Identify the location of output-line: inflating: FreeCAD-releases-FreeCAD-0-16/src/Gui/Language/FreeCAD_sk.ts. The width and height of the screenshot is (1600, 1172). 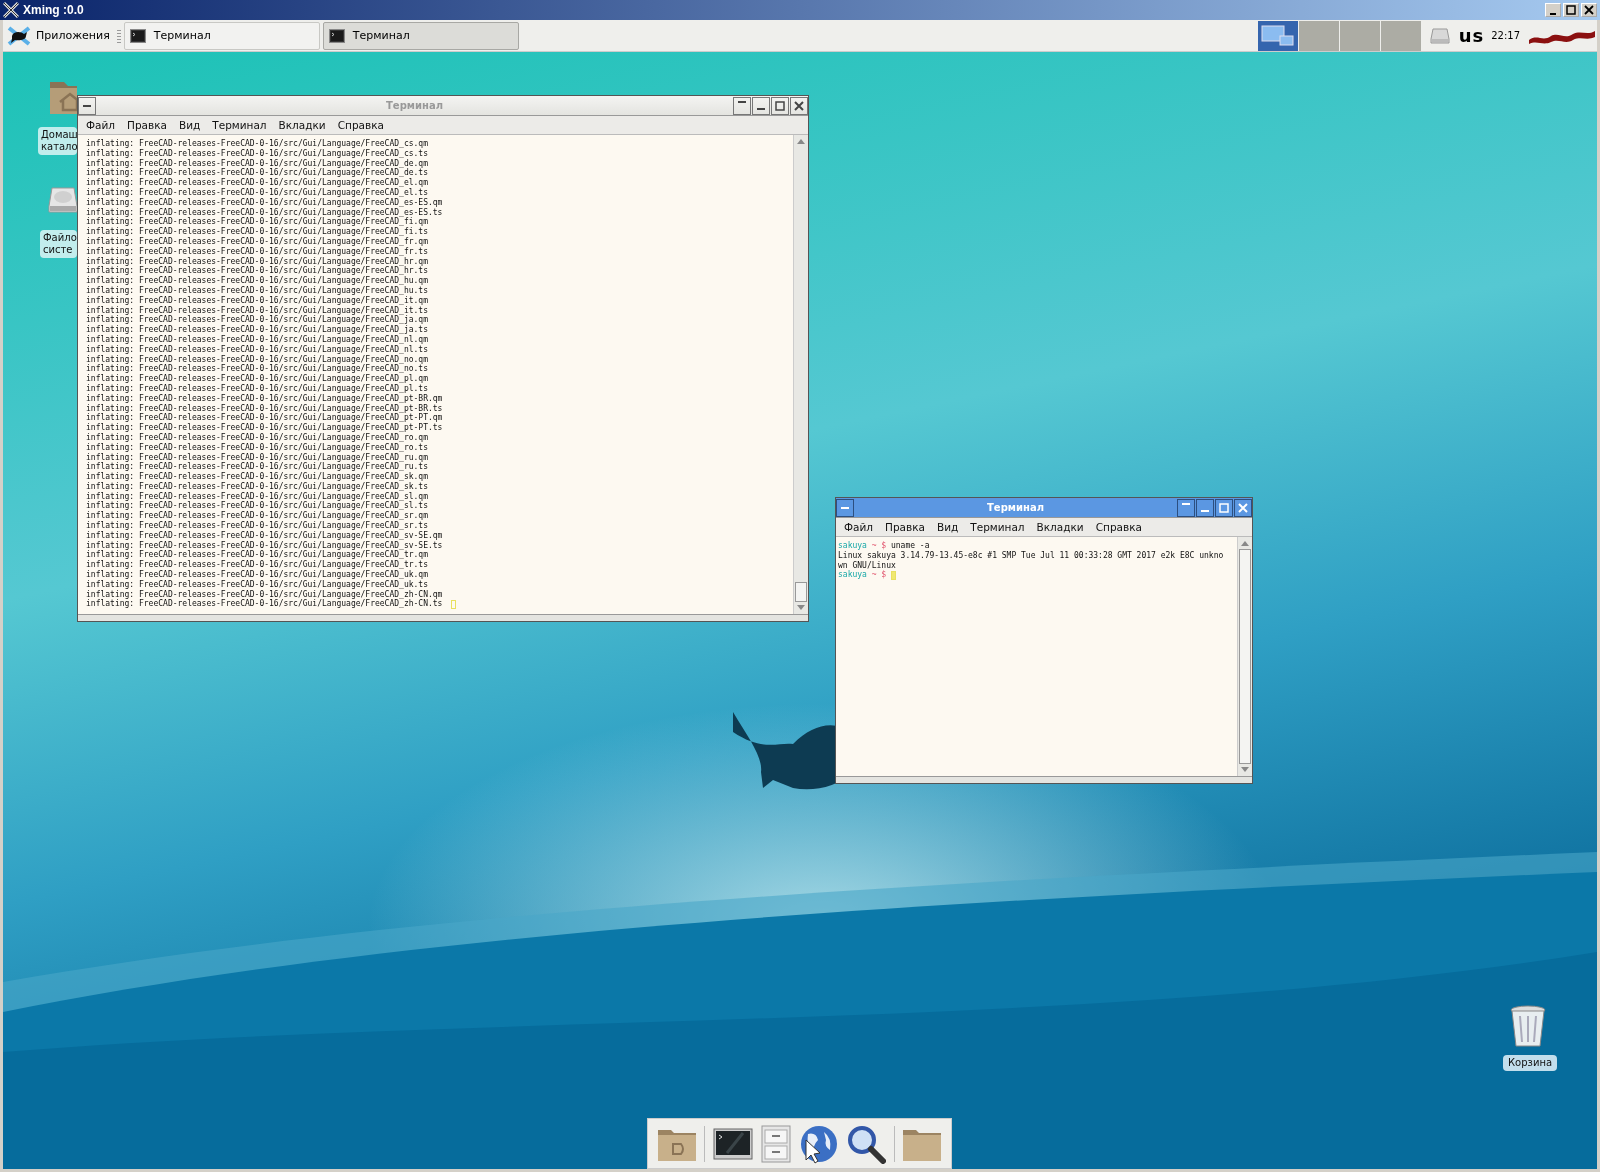
(257, 486).